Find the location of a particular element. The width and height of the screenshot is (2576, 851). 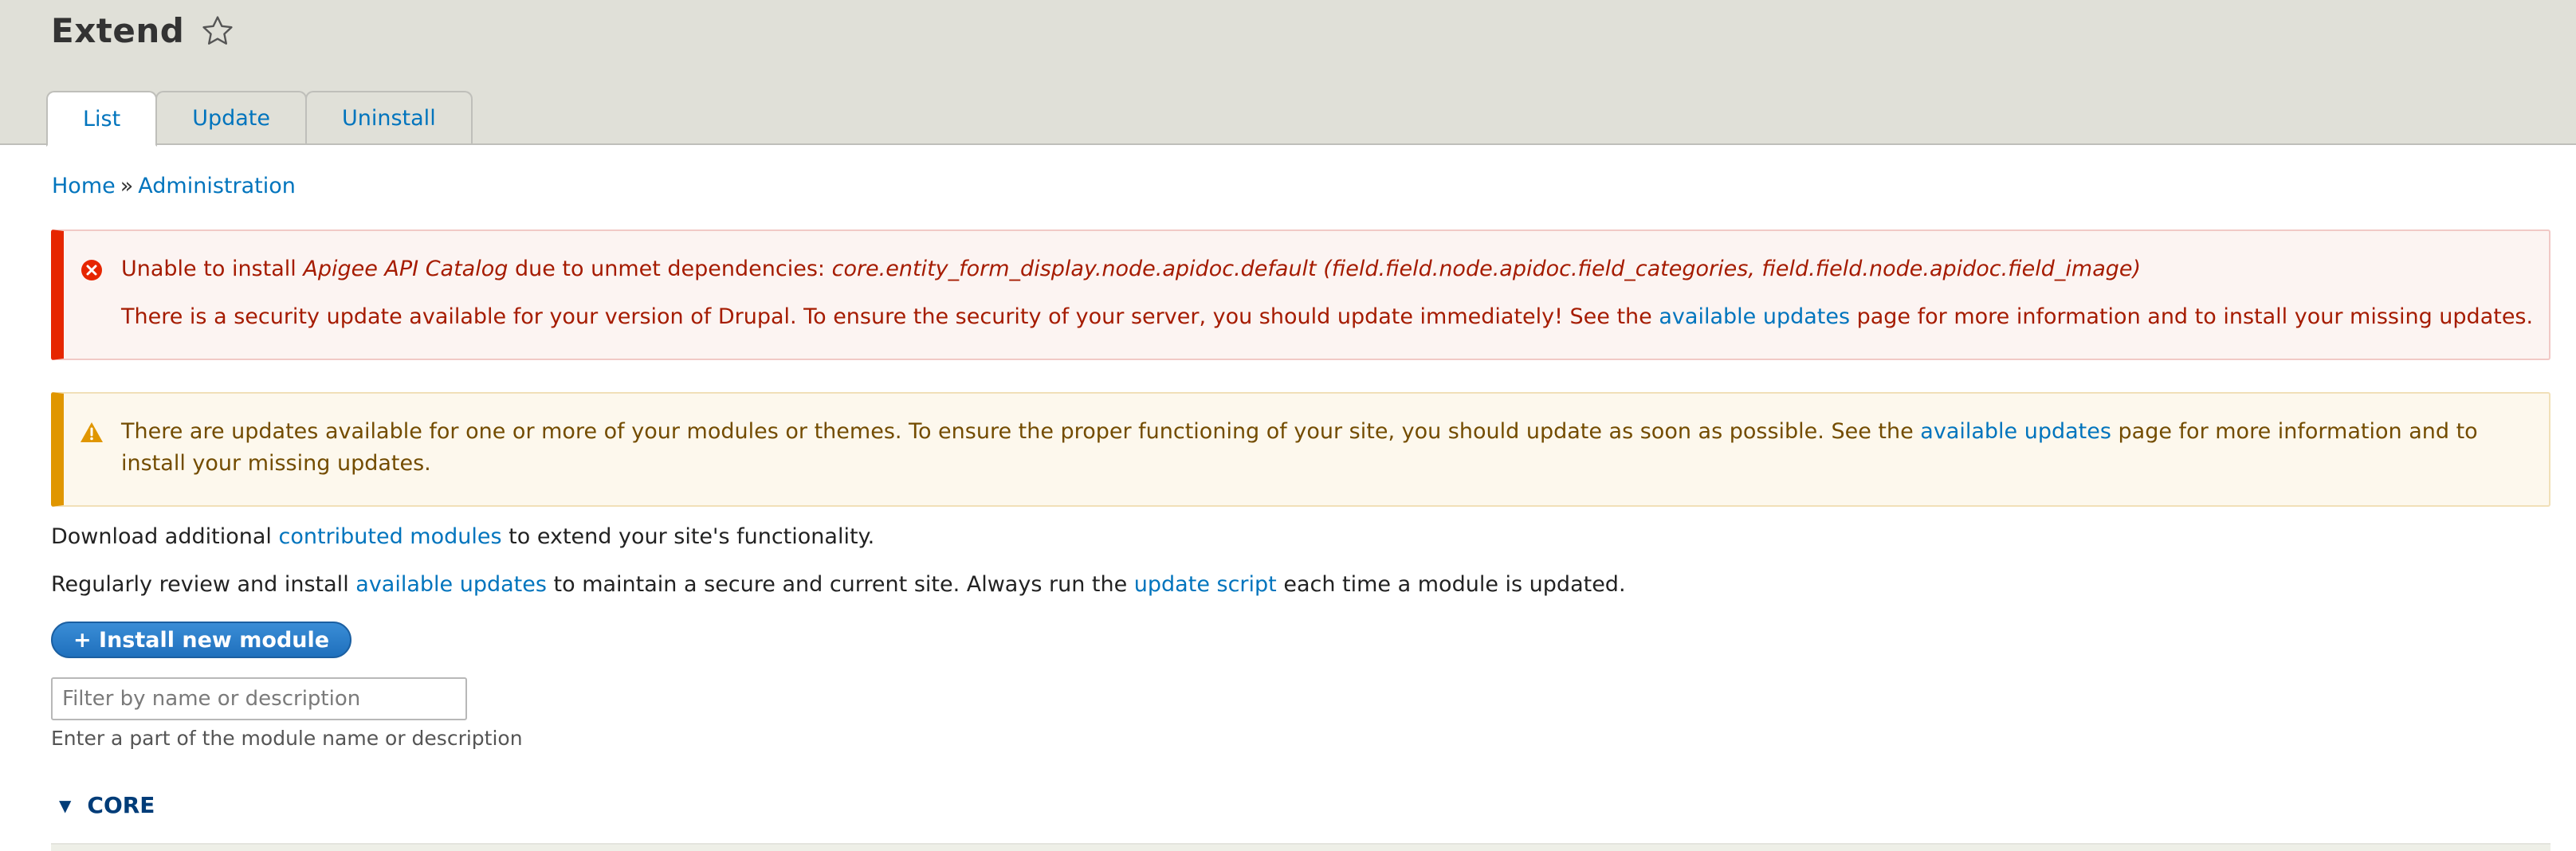

intro-line1-prefix: Download additional is located at coordinates (165, 536).